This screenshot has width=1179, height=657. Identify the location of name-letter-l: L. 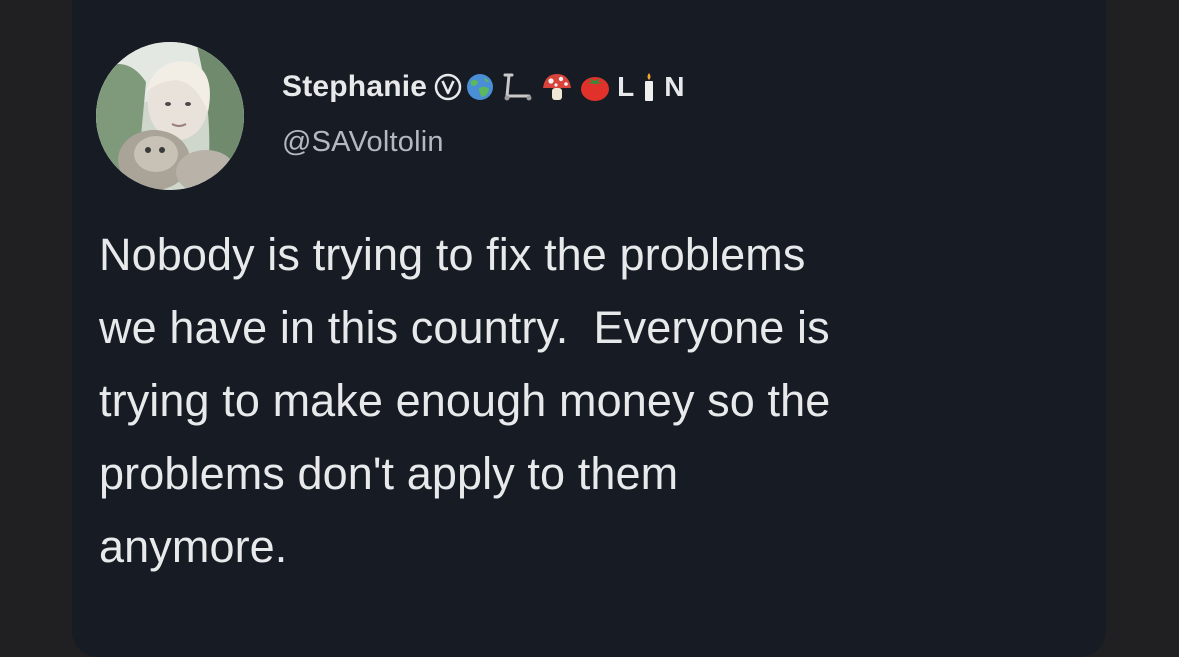
(626, 86).